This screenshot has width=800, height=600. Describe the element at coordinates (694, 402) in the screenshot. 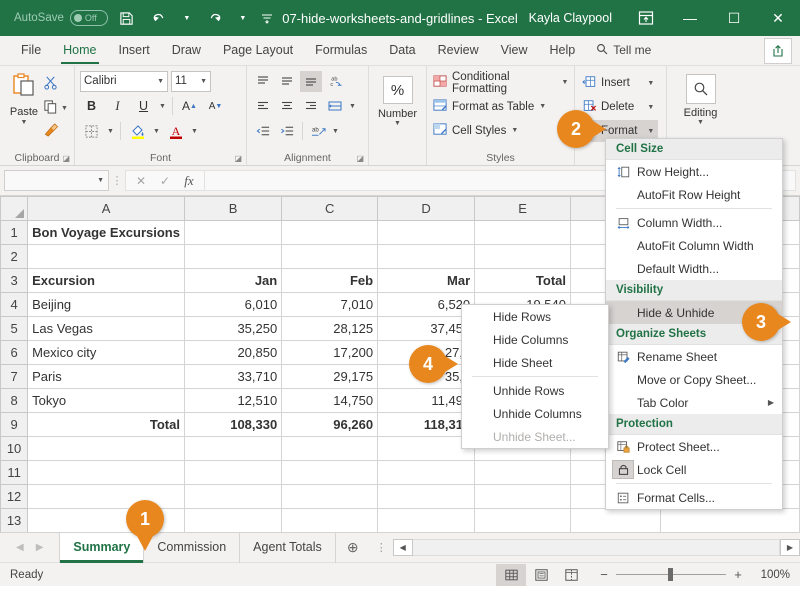

I see `menu-item-tab-color: Tab Color ▶` at that location.